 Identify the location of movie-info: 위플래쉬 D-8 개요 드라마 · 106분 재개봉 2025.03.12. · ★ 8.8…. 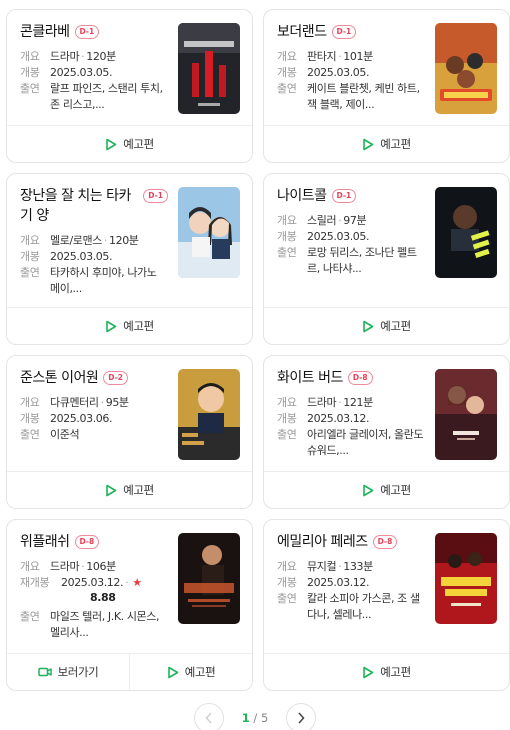
(129, 586).